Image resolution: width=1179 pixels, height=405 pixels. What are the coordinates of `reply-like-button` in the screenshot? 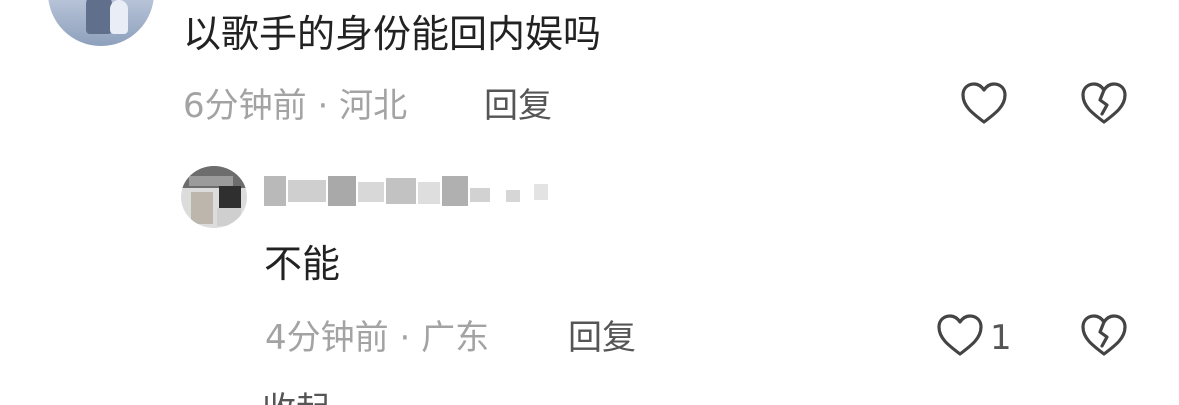 It's located at (960, 336).